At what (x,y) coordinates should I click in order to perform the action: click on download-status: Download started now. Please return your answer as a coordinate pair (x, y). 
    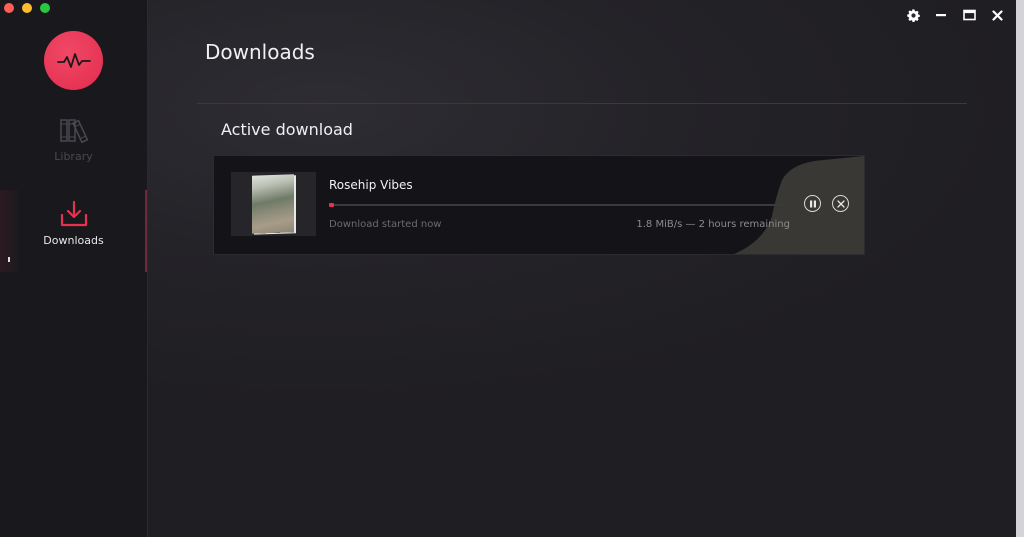
    Looking at the image, I should click on (385, 224).